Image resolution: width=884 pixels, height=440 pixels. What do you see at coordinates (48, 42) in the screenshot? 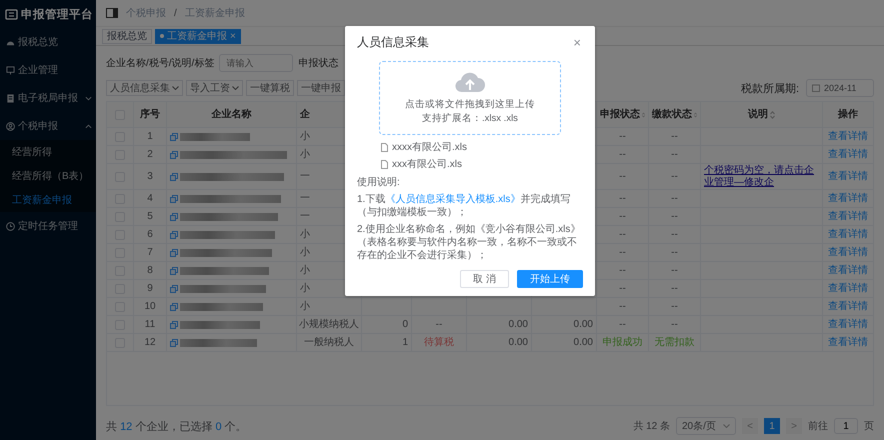
I see `menu-item: 报税总览` at bounding box center [48, 42].